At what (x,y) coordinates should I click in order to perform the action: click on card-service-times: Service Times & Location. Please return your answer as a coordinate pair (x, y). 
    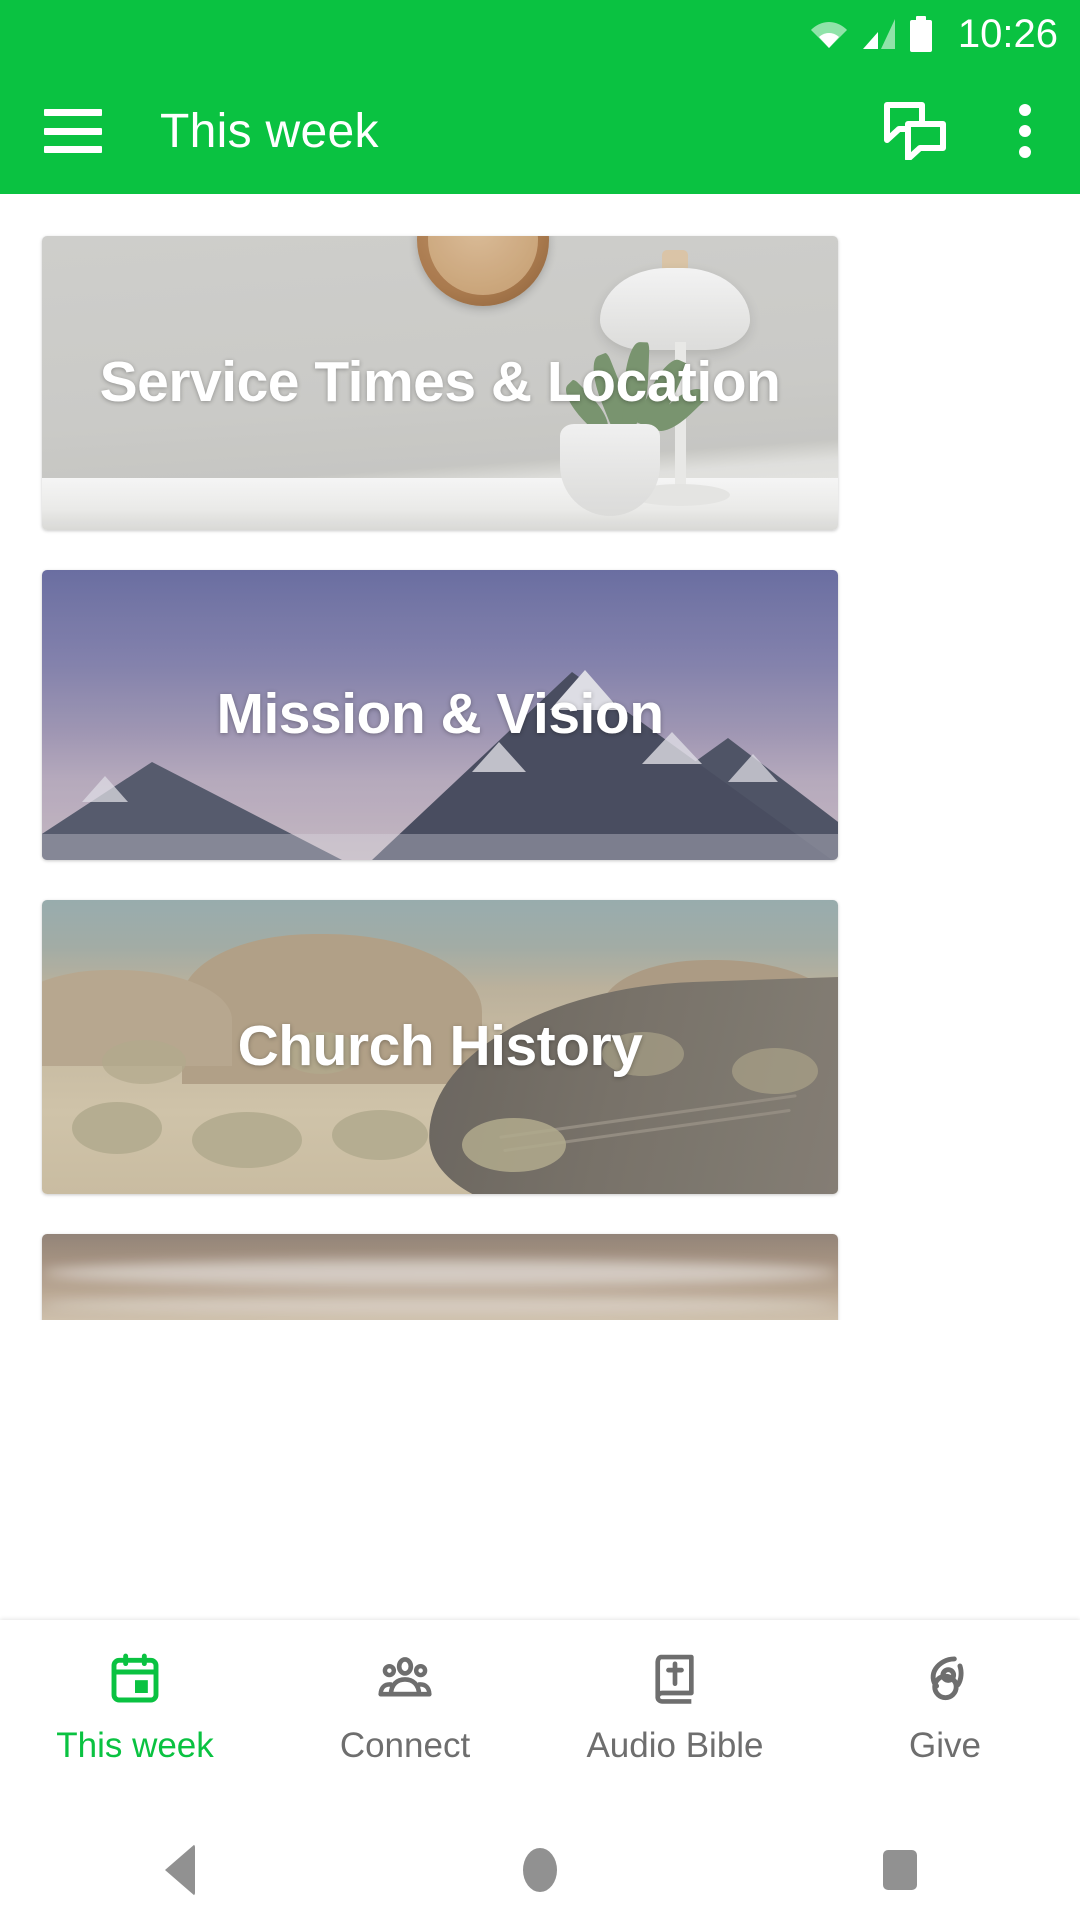
    Looking at the image, I should click on (440, 383).